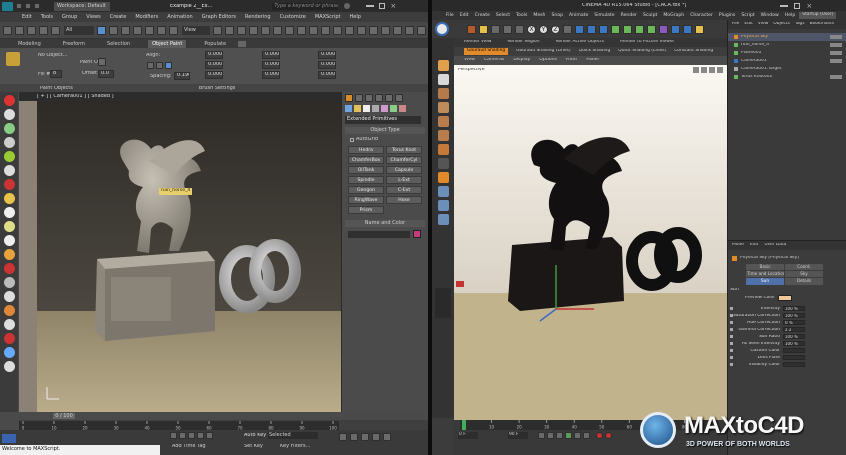 The image size is (846, 455). What do you see at coordinates (696, 70) in the screenshot?
I see `c4d-pan-icon` at bounding box center [696, 70].